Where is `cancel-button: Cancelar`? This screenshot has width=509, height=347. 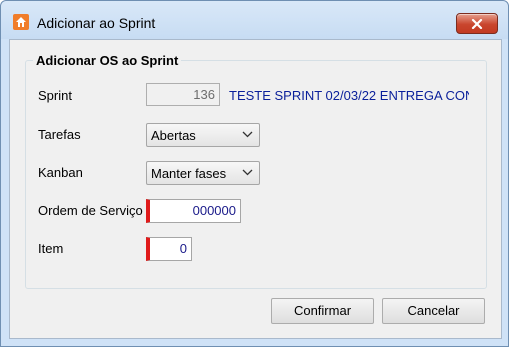 cancel-button: Cancelar is located at coordinates (433, 311).